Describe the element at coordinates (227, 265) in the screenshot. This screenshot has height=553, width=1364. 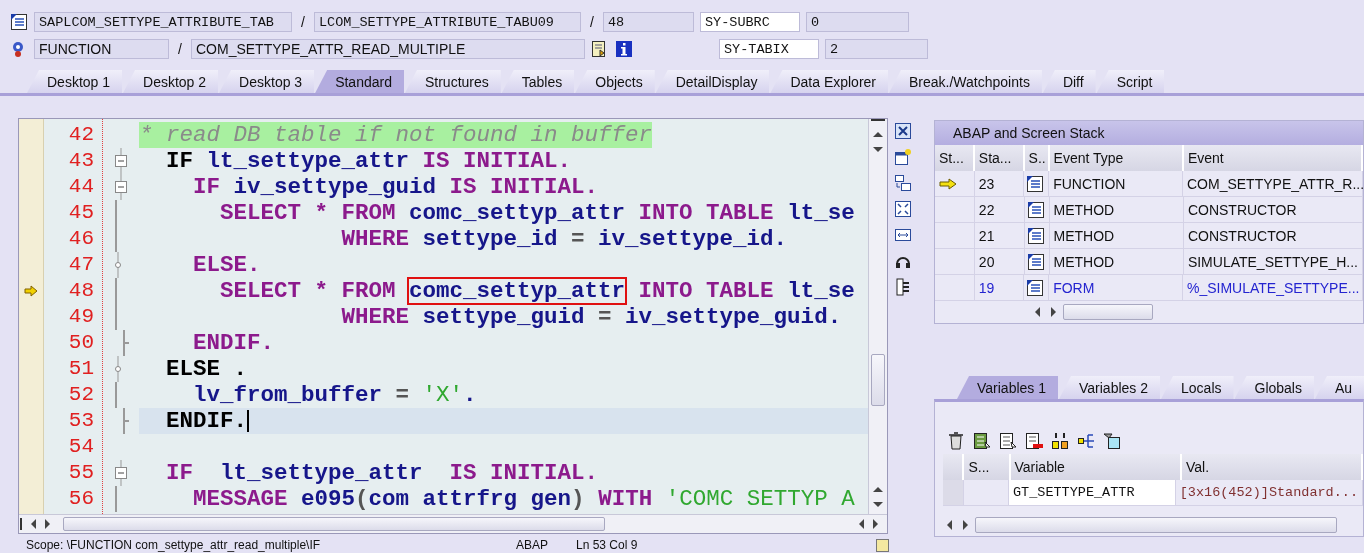
I see `code-line: ELSE.` at that location.